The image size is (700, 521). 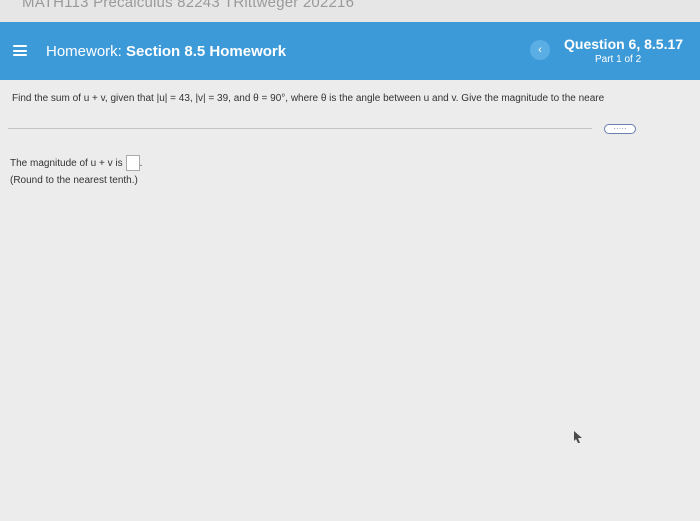 What do you see at coordinates (66, 163) in the screenshot?
I see `answer-label: The magnitude of u + v is` at bounding box center [66, 163].